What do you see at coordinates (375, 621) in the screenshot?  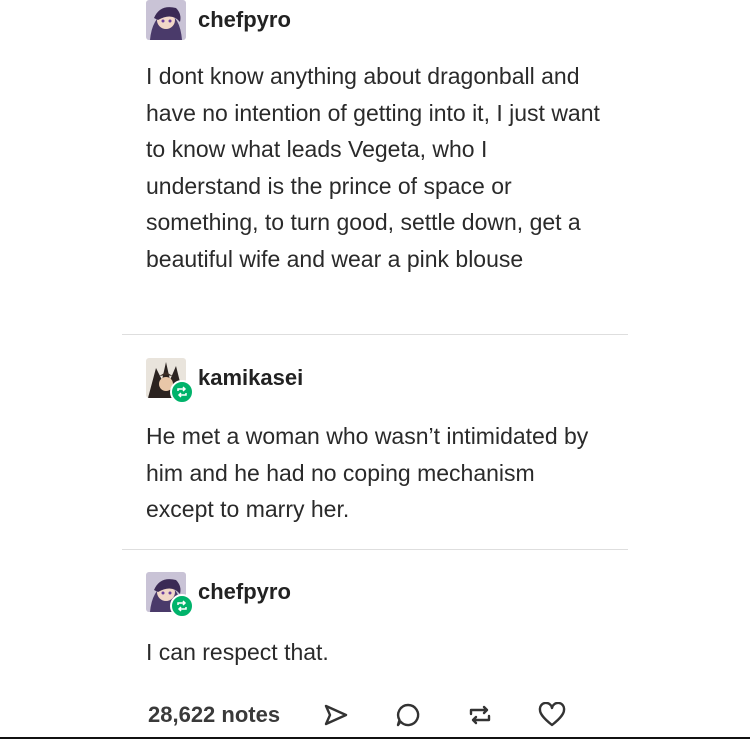 I see `post-reblog: chefpyro I can respect that.` at bounding box center [375, 621].